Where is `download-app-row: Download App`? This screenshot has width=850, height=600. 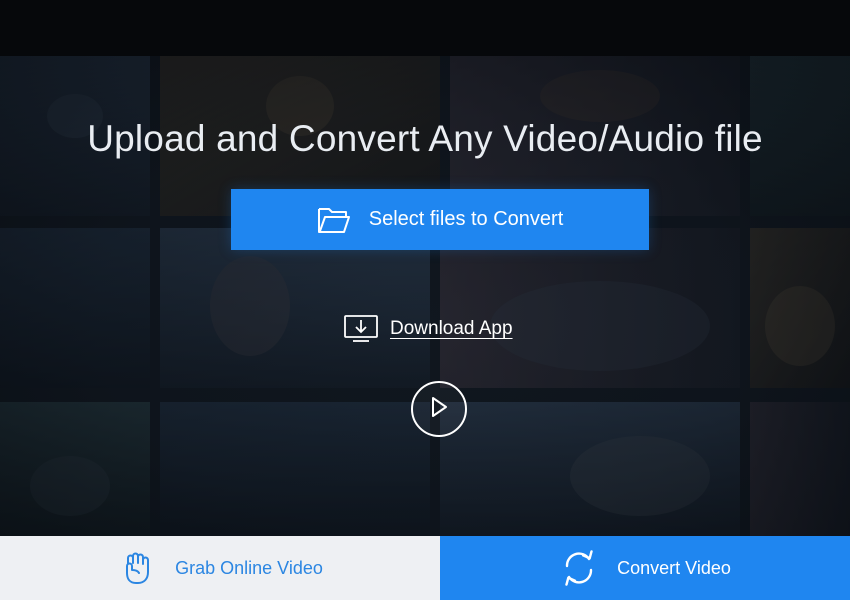
download-app-row: Download App is located at coordinates (428, 329).